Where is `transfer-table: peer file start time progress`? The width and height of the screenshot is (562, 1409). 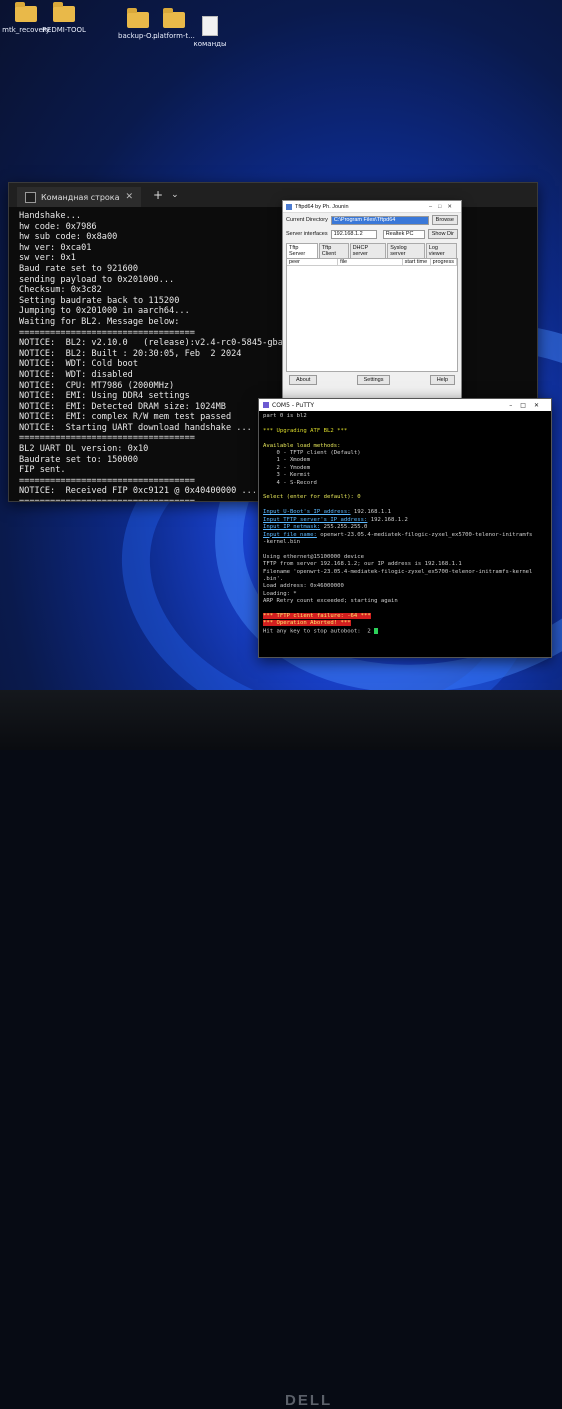
transfer-table: peer file start time progress is located at coordinates (372, 315).